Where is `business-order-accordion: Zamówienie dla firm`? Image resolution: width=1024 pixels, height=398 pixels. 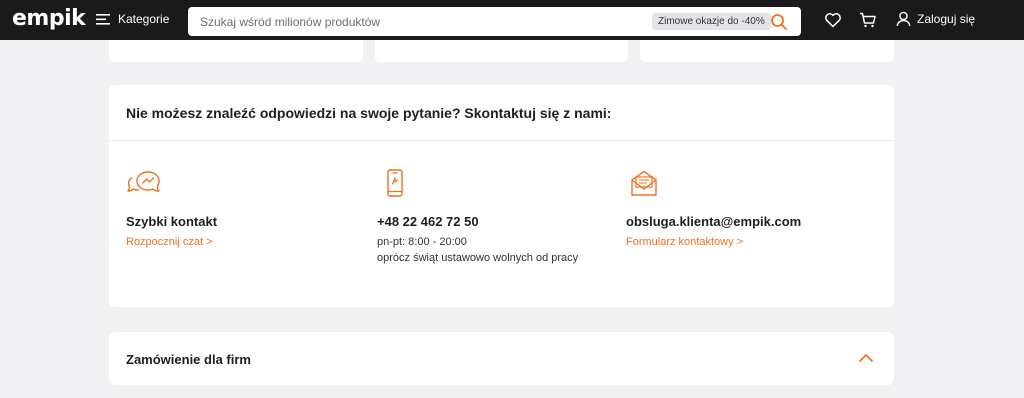 business-order-accordion: Zamówienie dla firm is located at coordinates (501, 358).